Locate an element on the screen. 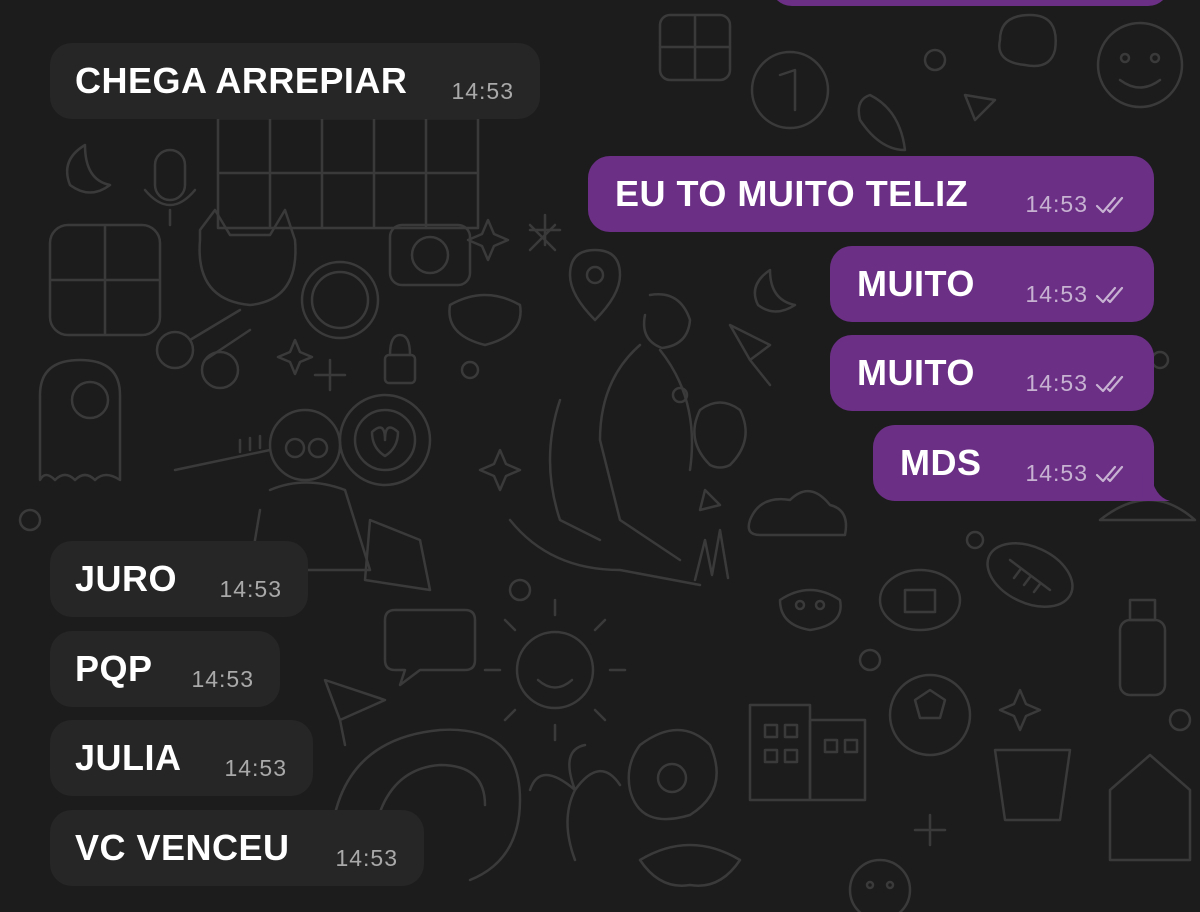 This screenshot has height=912, width=1200. message-bubble-outgoing: EU TO MUITO TELIZ 14:53 is located at coordinates (871, 194).